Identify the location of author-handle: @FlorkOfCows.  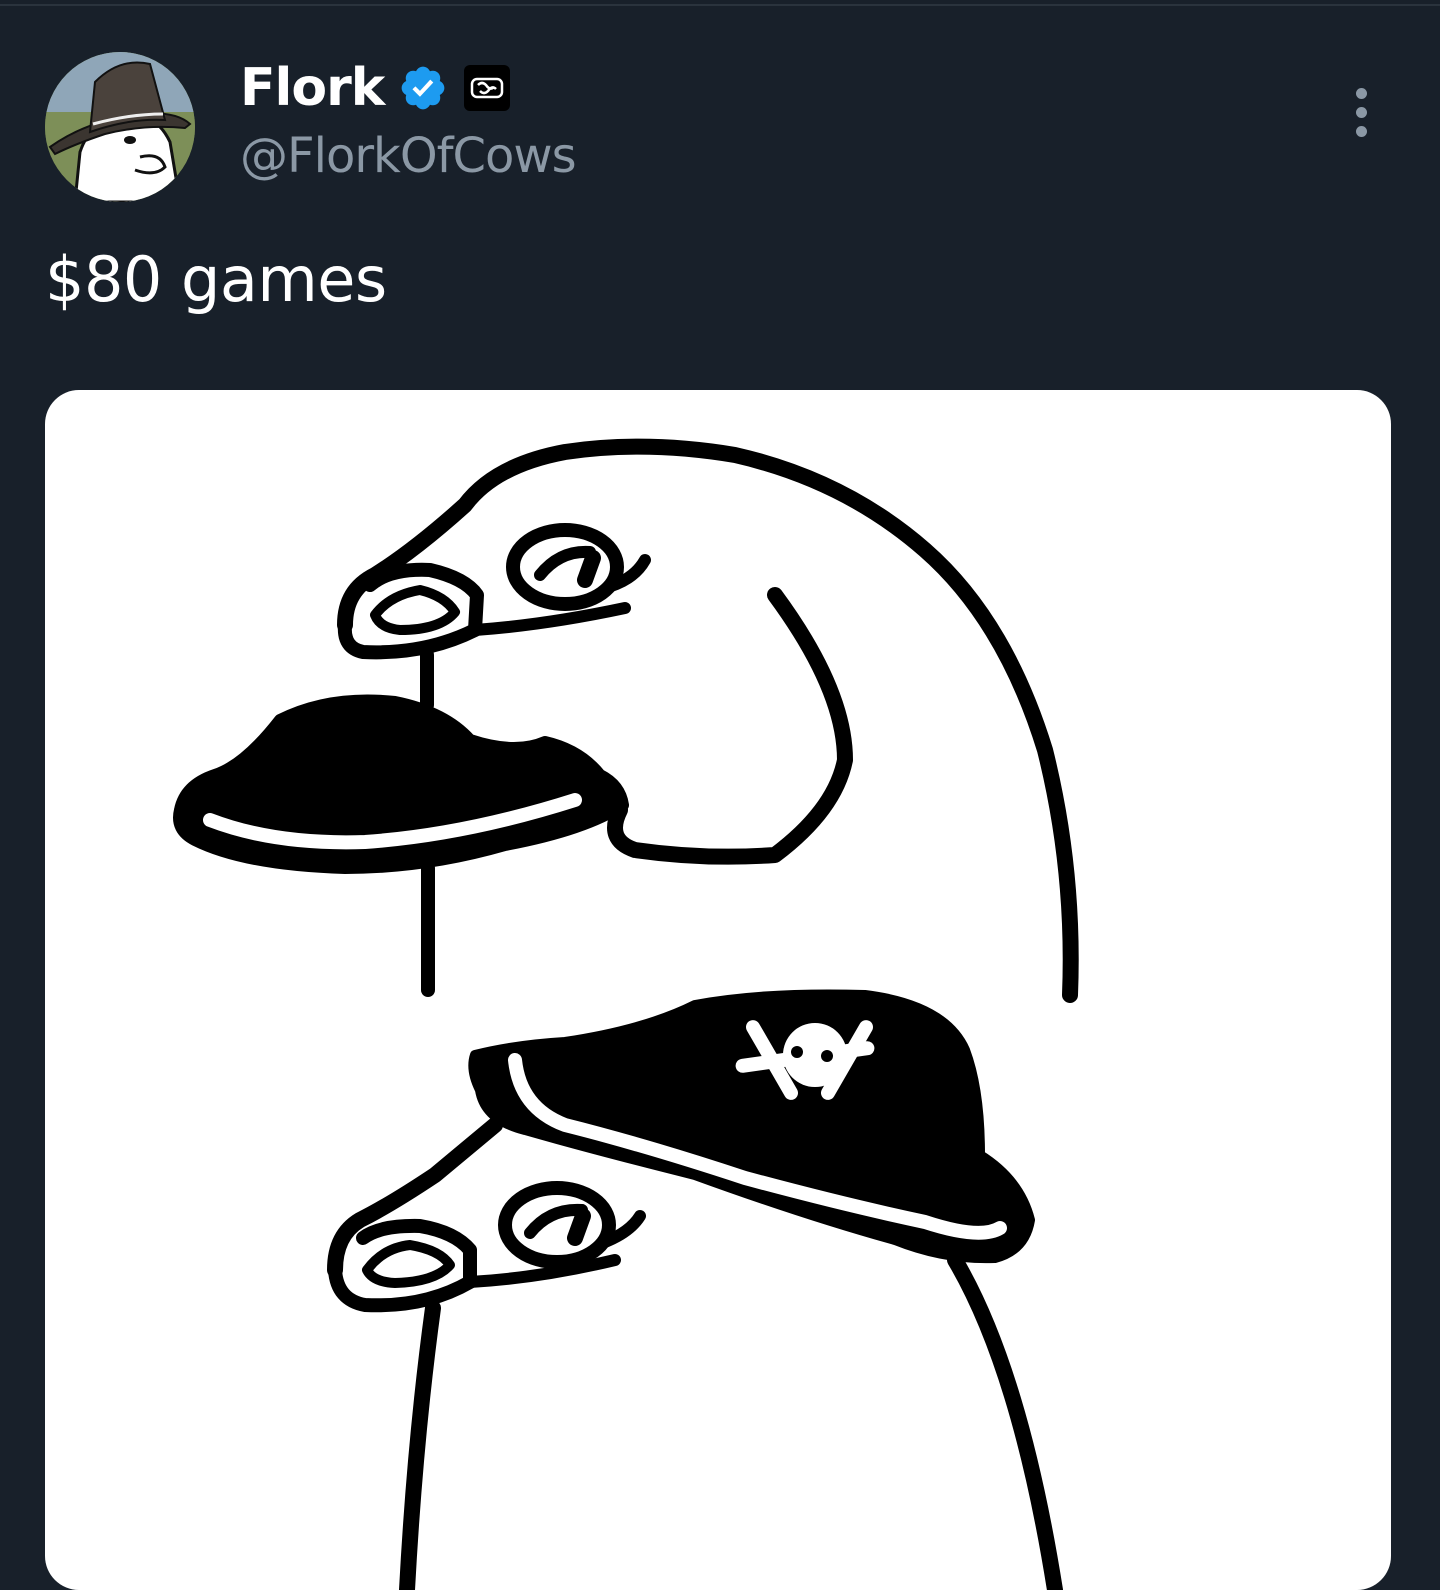
(408, 156).